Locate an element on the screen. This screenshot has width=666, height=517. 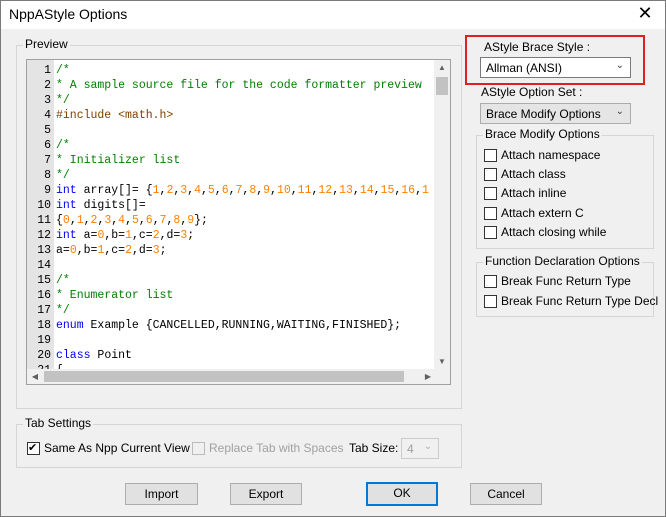
title-bar: NppAStyle Options ✕ is located at coordinates (333, 15).